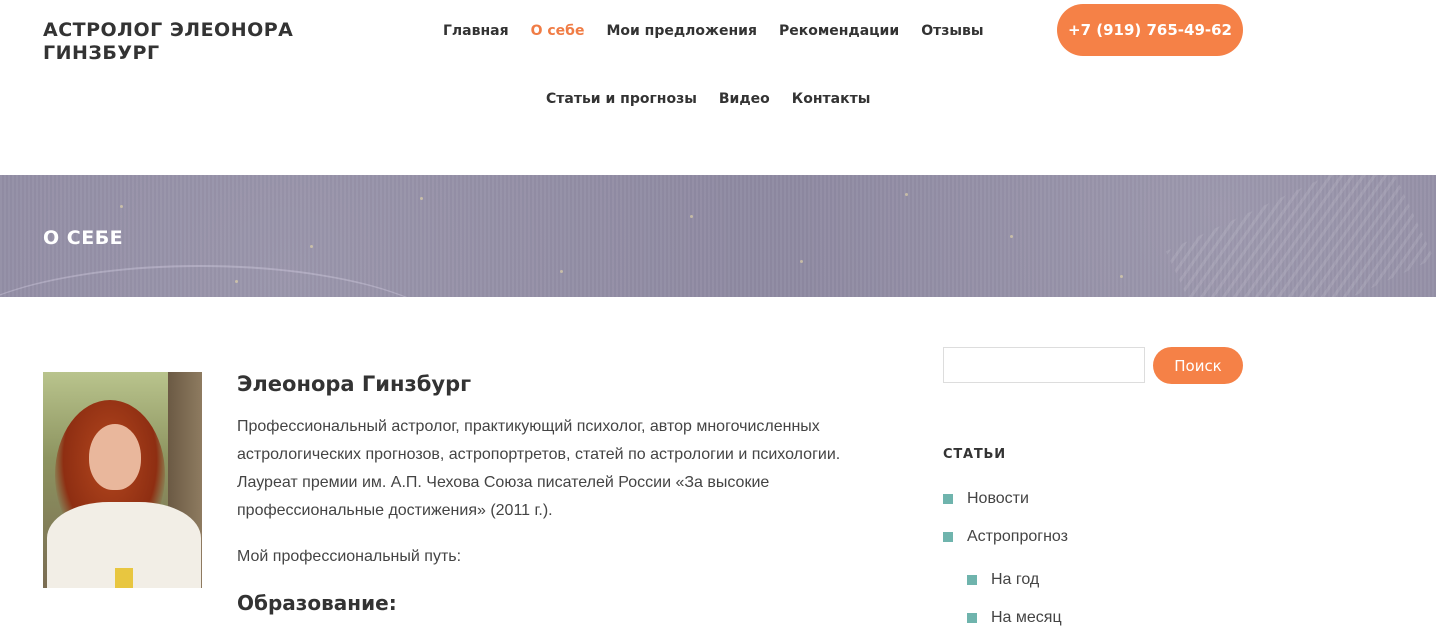  I want to click on photo-face, so click(115, 457).